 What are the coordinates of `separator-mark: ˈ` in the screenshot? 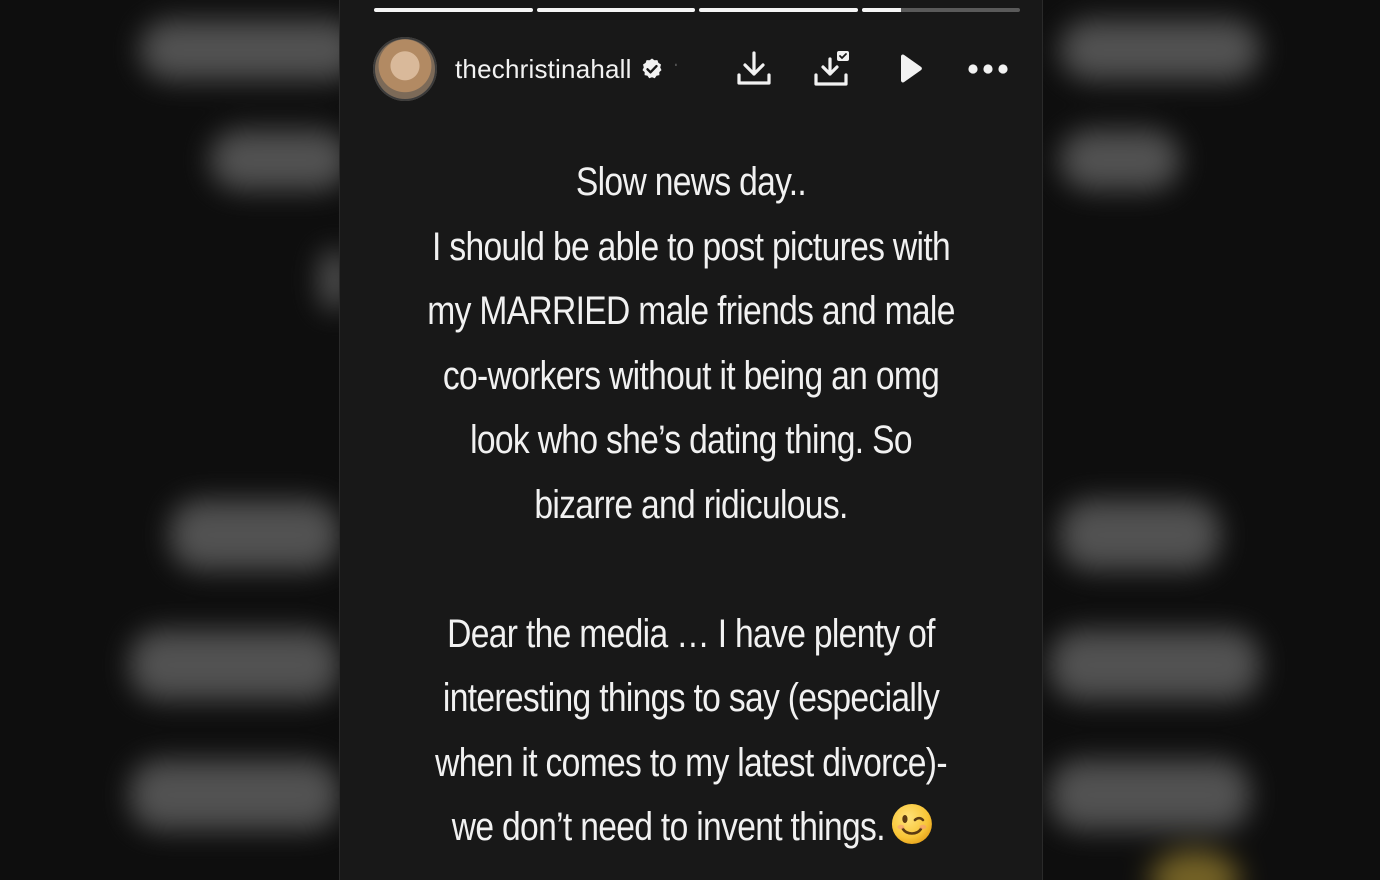 It's located at (676, 69).